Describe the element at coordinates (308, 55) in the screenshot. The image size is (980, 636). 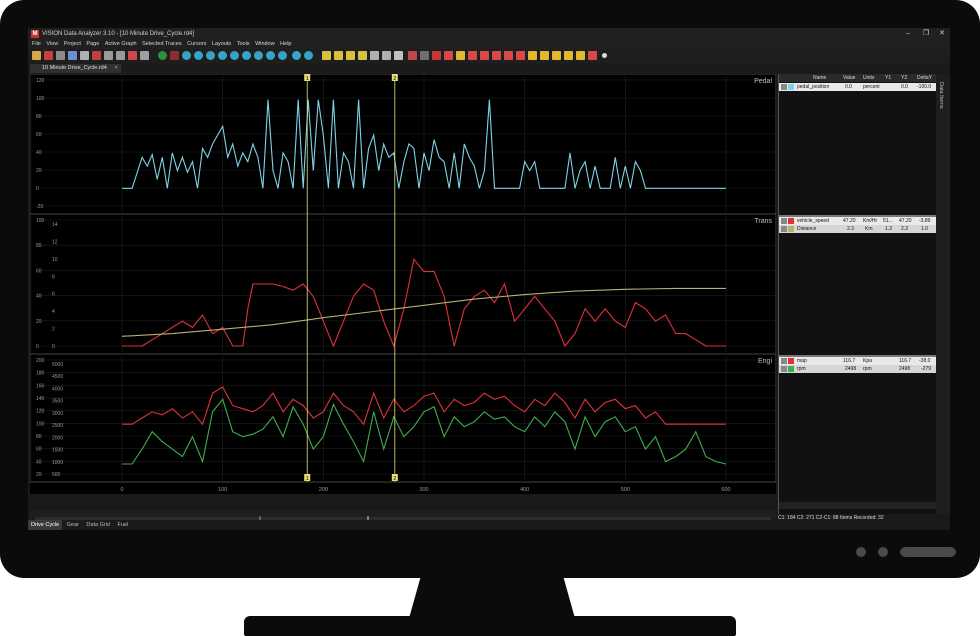
I see `forward-icon` at that location.